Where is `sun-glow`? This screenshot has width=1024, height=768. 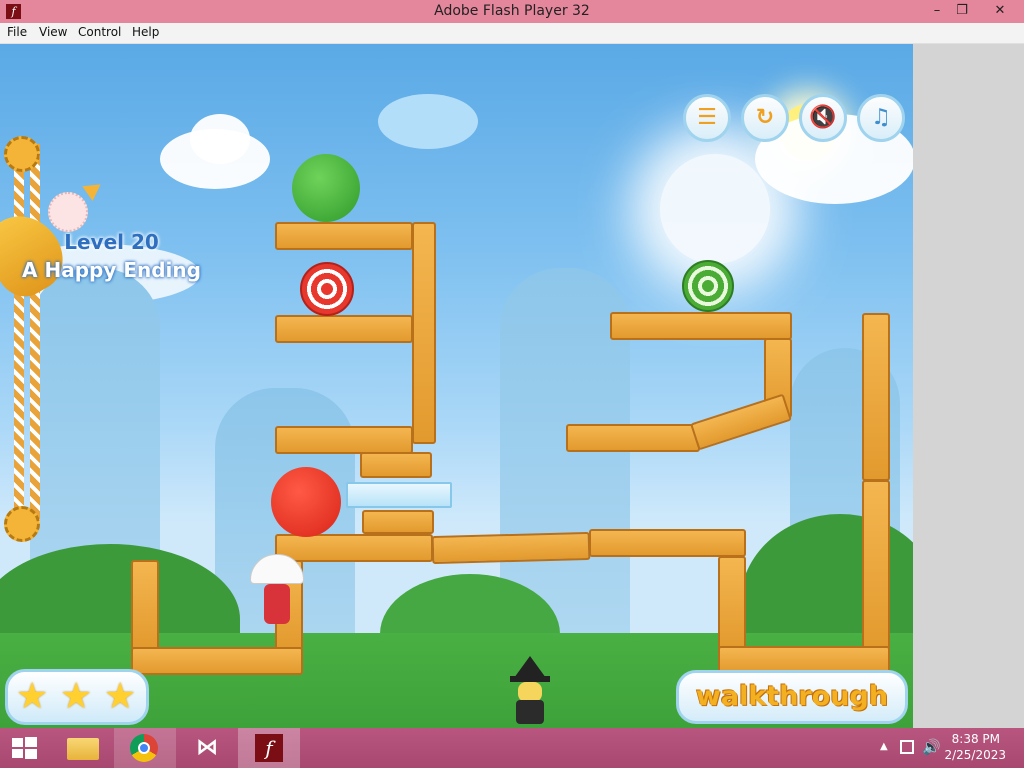
sun-glow is located at coordinates (715, 209).